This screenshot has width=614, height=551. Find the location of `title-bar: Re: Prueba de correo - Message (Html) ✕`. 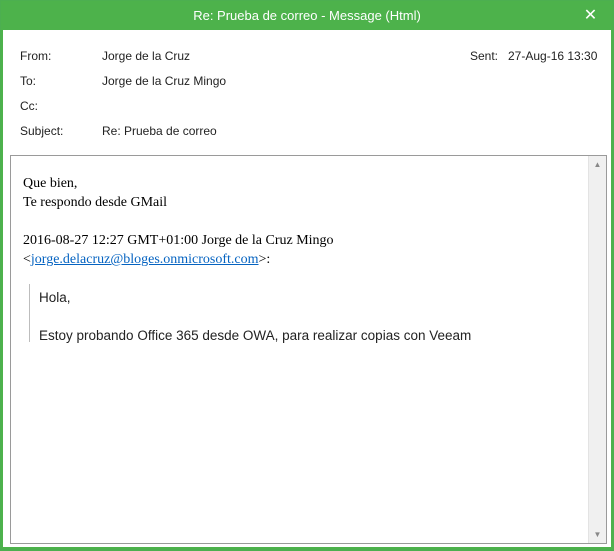

title-bar: Re: Prueba de correo - Message (Html) ✕ is located at coordinates (307, 15).